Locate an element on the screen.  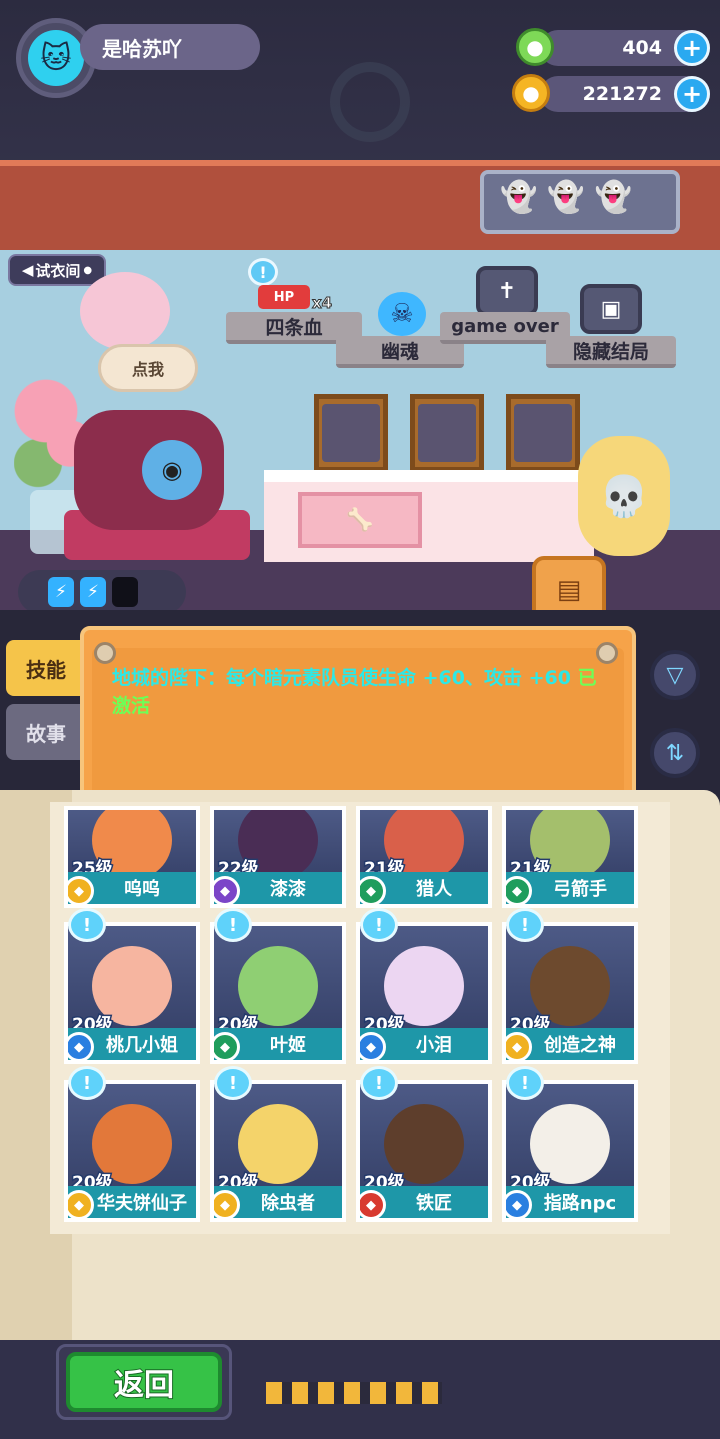
red-element-icon: ◆ is located at coordinates (373, 1204).